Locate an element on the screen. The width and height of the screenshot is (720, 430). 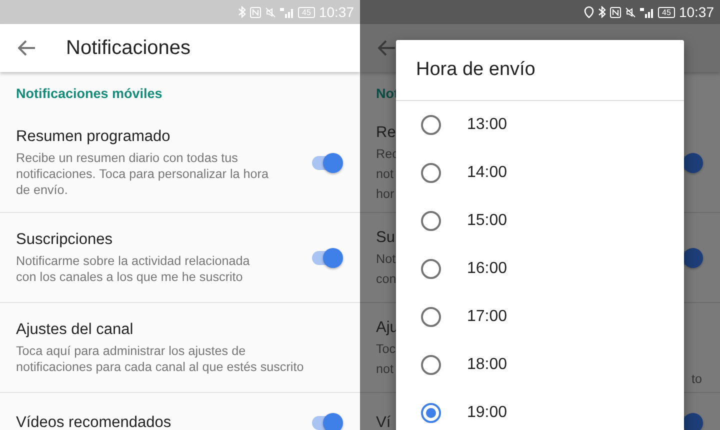
settings-row: Suscripciones Notificarme sobre la actividad relacionada con los canales a los que me he suscrito is located at coordinates (180, 258).